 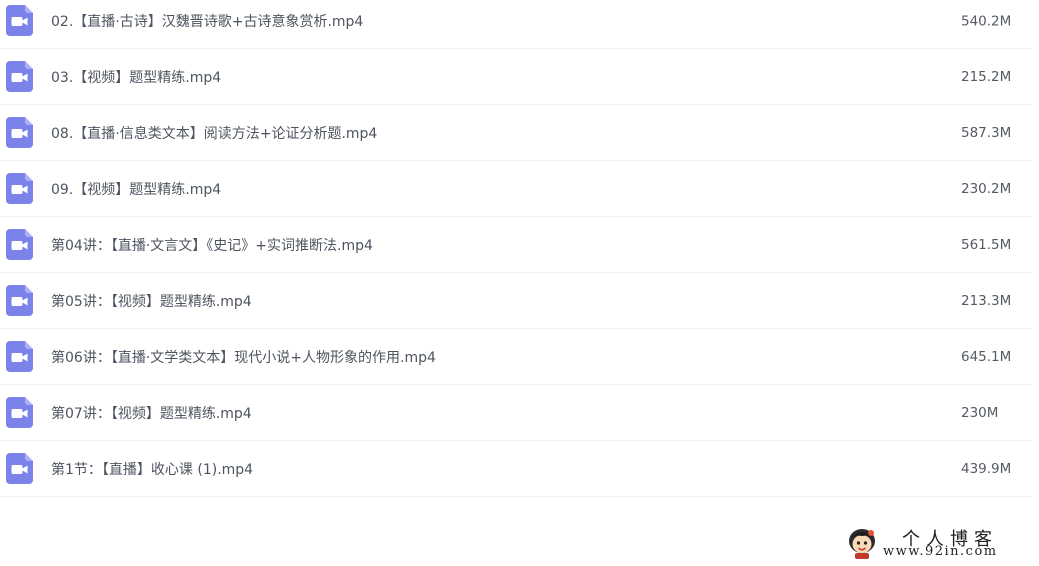 I want to click on file-size: 439.9M, so click(x=986, y=468).